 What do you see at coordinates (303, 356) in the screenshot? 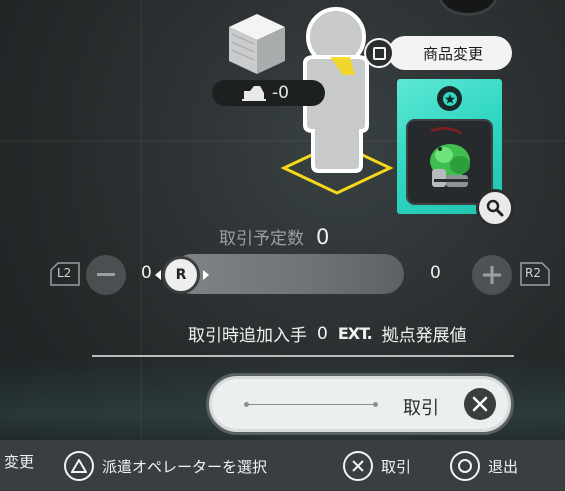
I see `divider` at bounding box center [303, 356].